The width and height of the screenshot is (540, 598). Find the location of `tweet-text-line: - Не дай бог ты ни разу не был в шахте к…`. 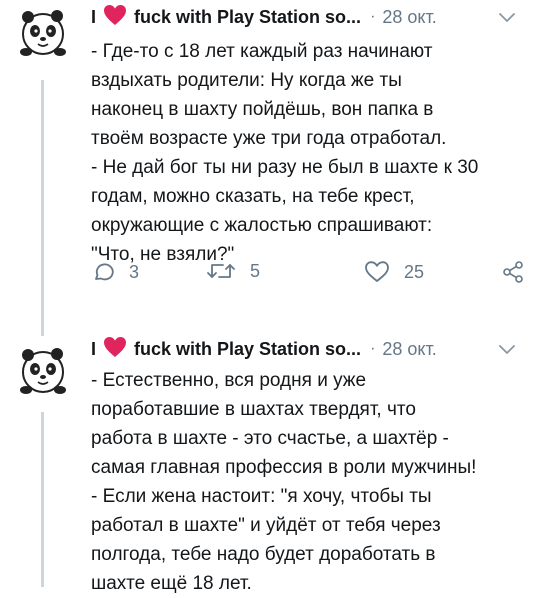

tweet-text-line: - Не дай бог ты ни разу не был в шахте к… is located at coordinates (285, 167).